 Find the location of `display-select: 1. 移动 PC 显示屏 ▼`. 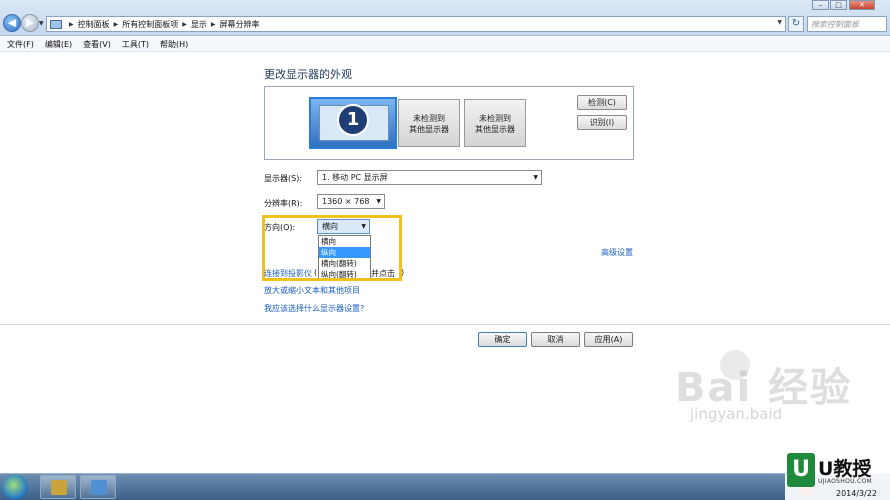

display-select: 1. 移动 PC 显示屏 ▼ is located at coordinates (429, 177).